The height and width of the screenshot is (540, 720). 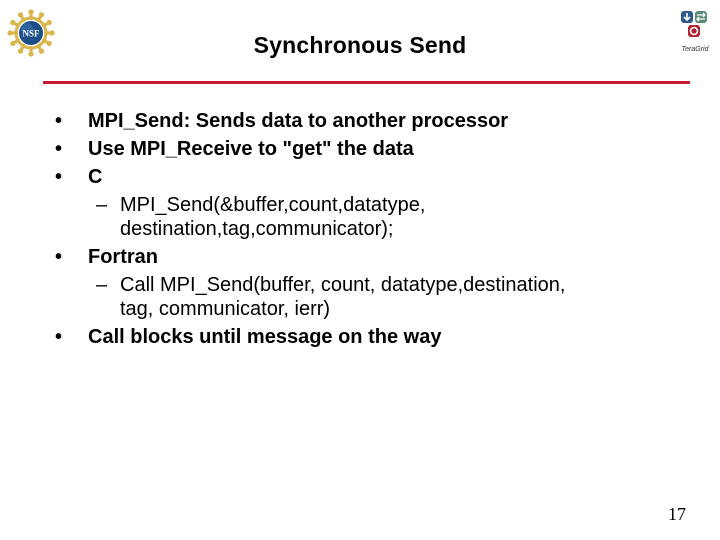 What do you see at coordinates (677, 514) in the screenshot?
I see `page-number: 17` at bounding box center [677, 514].